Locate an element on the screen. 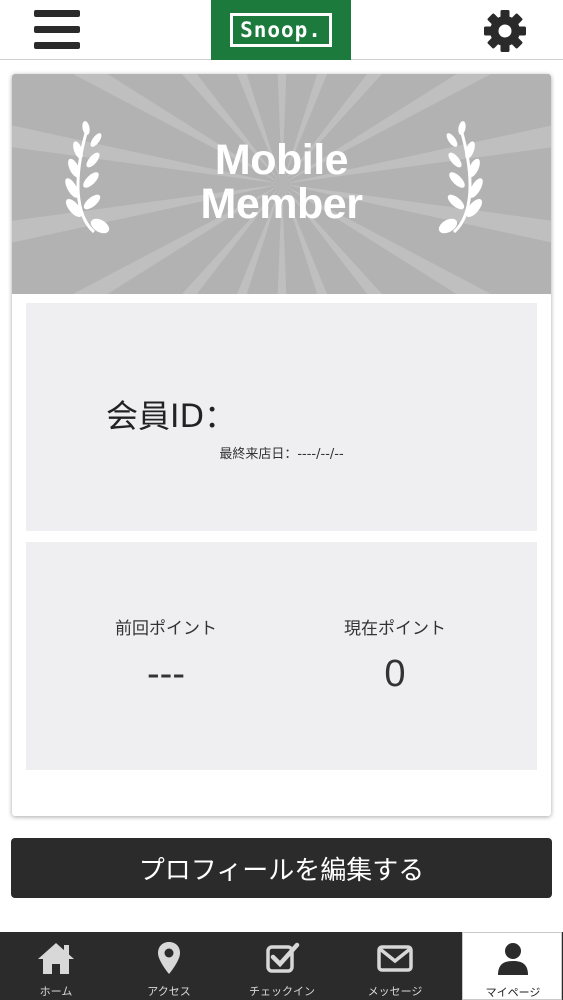  map-pin-icon is located at coordinates (169, 958).